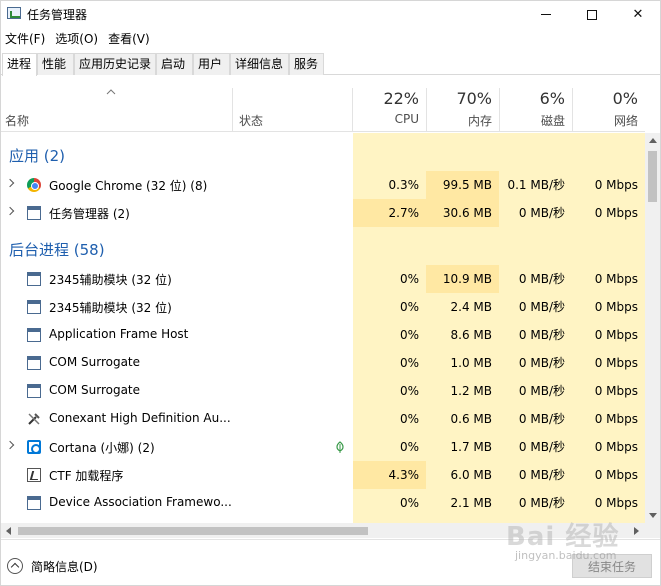 This screenshot has width=661, height=586. What do you see at coordinates (462, 279) in the screenshot?
I see `memory-value: 10.9 MB` at bounding box center [462, 279].